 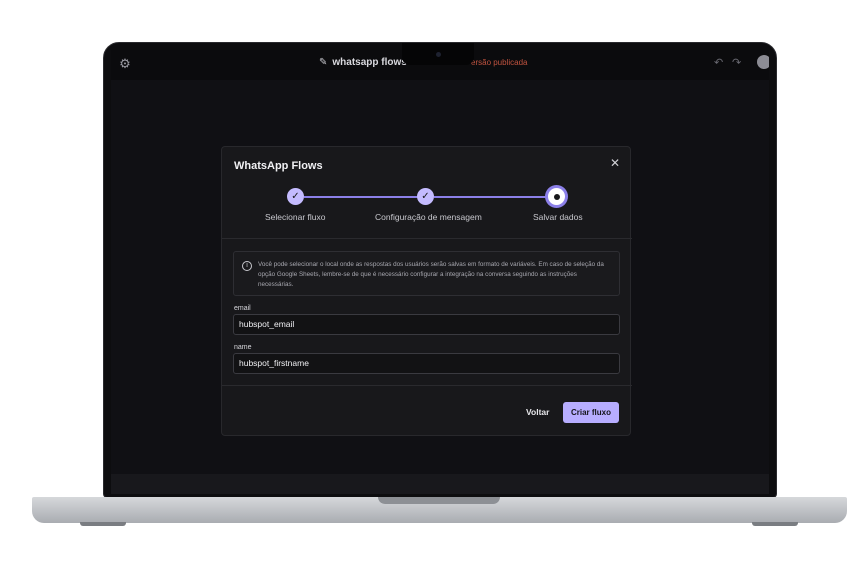 I want to click on gear-icon: ⚙, so click(x=125, y=64).